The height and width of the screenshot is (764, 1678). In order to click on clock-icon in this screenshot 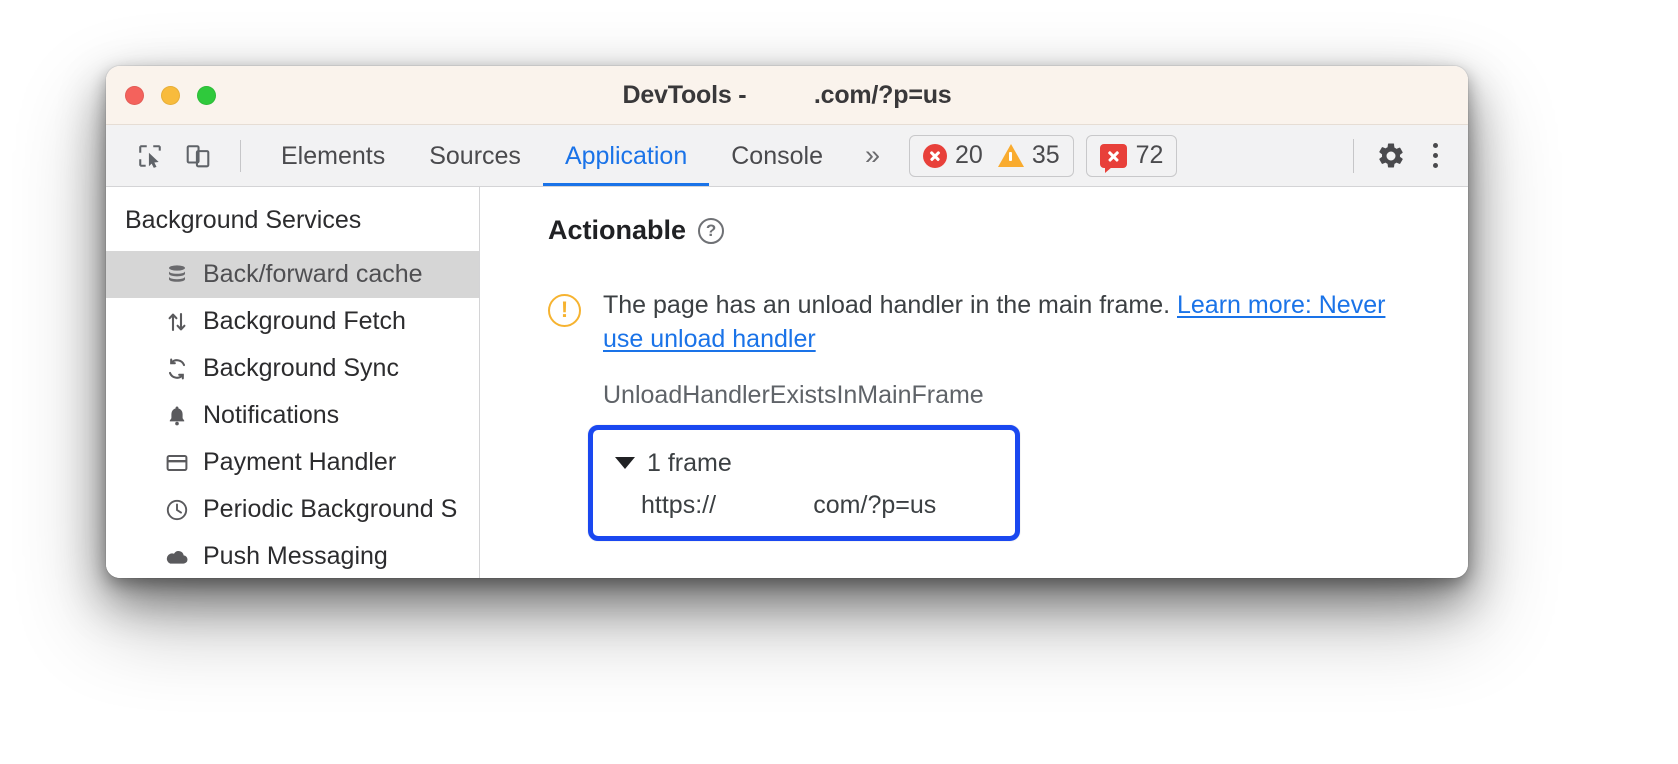, I will do `click(177, 510)`.